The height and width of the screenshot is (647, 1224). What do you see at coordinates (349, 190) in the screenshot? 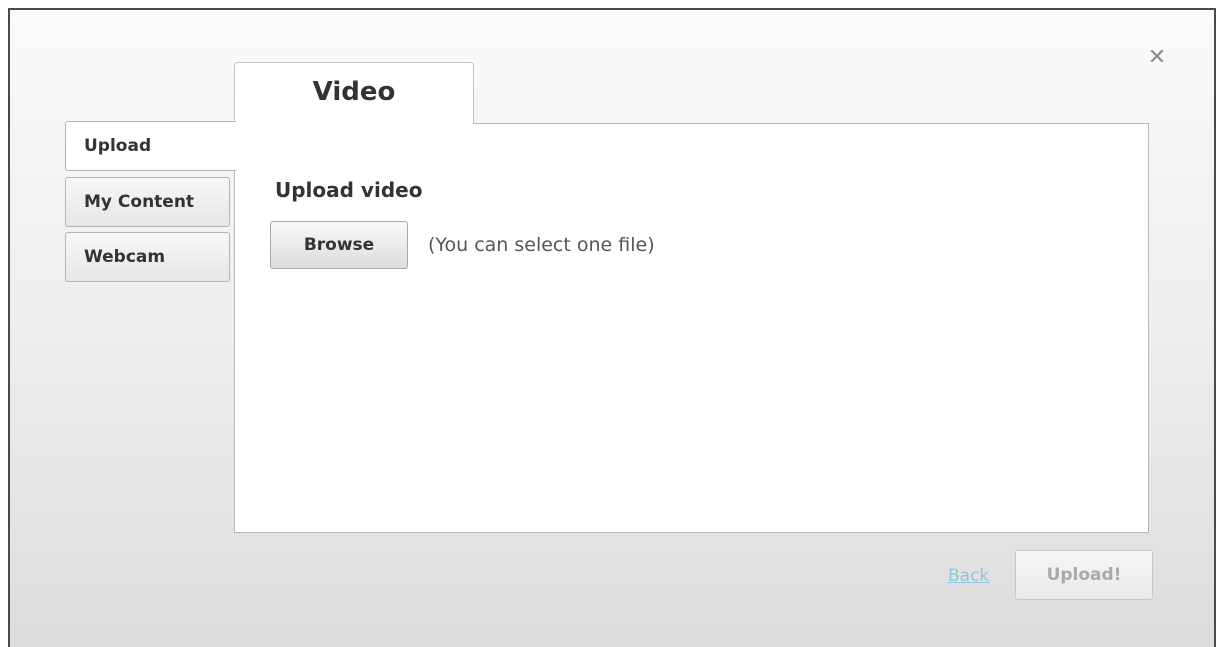
I see `section-heading: Upload video` at bounding box center [349, 190].